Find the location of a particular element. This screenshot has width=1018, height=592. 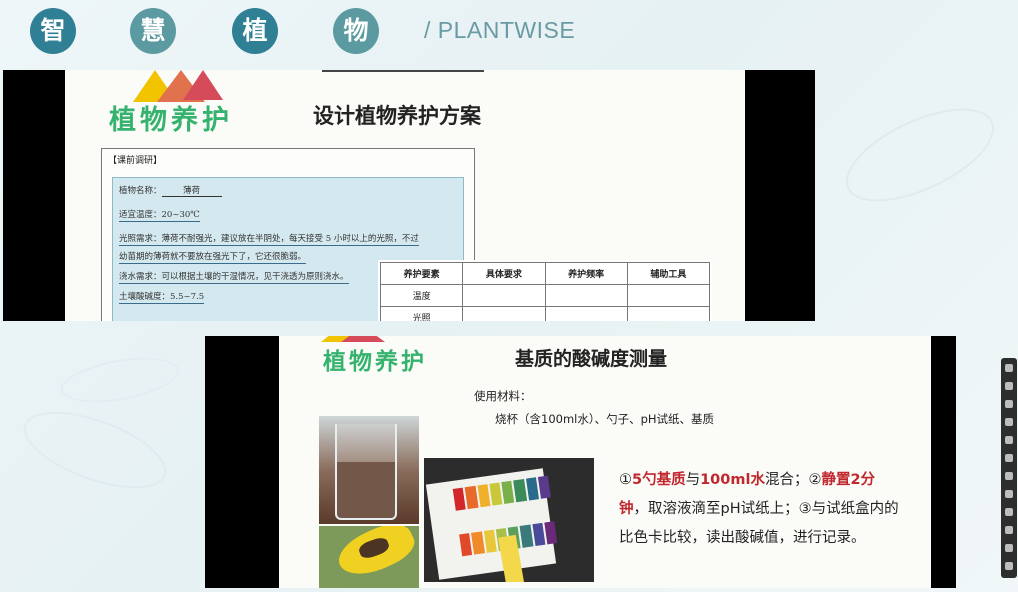

ph-line: 土壤酸碱度：5.5~7.5 is located at coordinates (162, 298).